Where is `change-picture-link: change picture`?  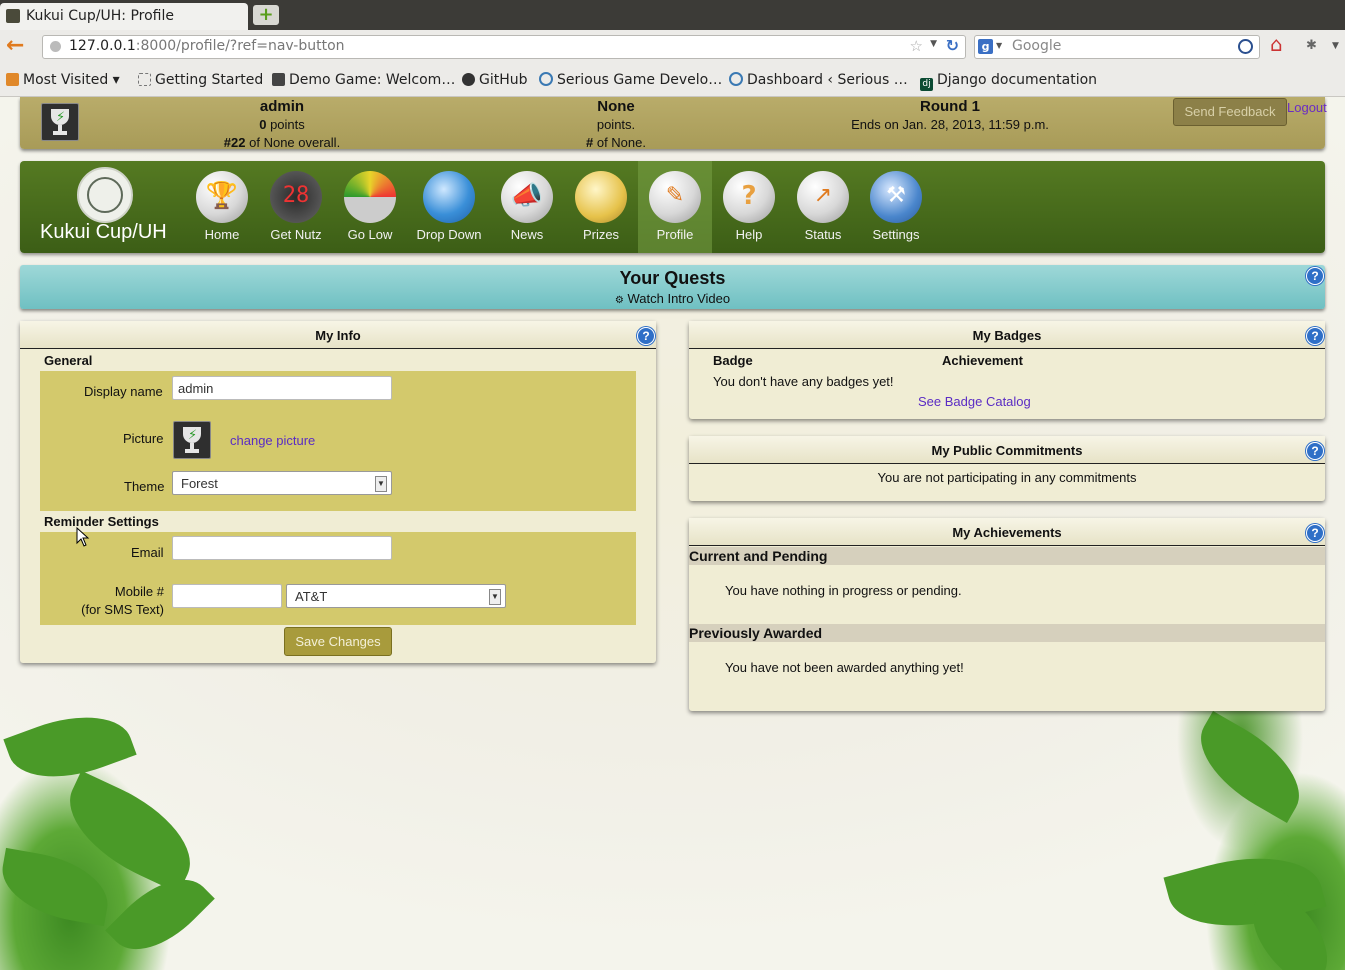 change-picture-link: change picture is located at coordinates (272, 440).